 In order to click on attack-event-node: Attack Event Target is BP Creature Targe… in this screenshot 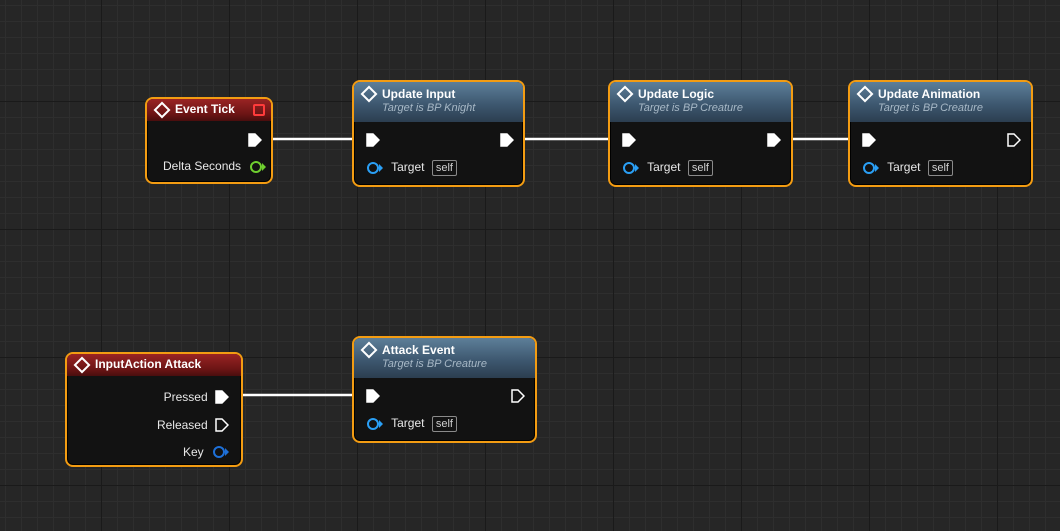, I will do `click(444, 389)`.